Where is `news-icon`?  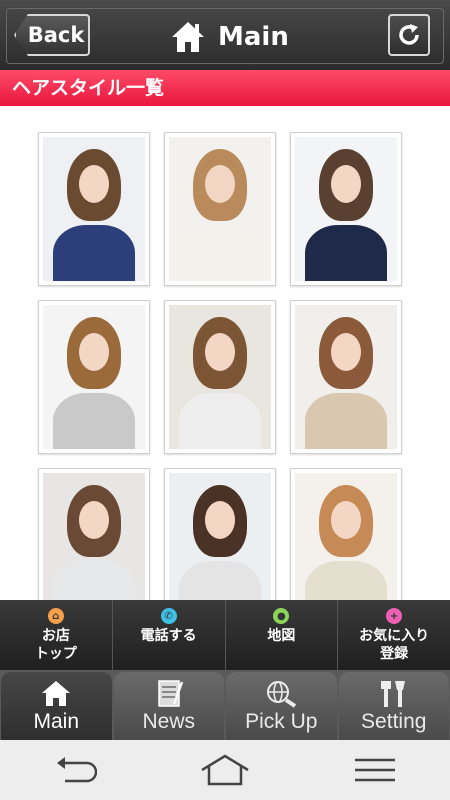
news-icon is located at coordinates (170, 693).